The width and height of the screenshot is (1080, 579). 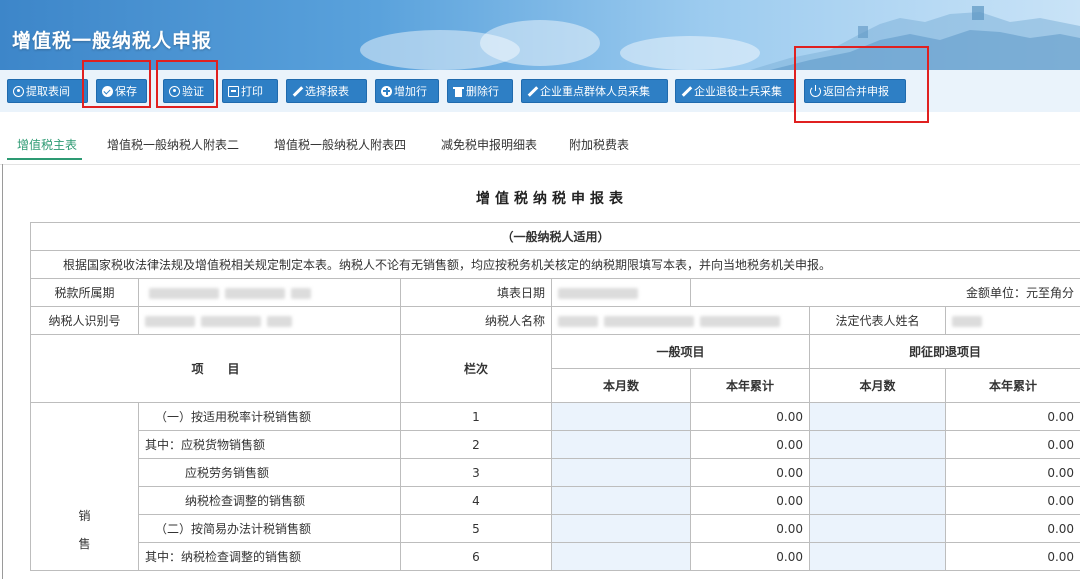 What do you see at coordinates (915, 38) in the screenshot?
I see `great-wall-graphic` at bounding box center [915, 38].